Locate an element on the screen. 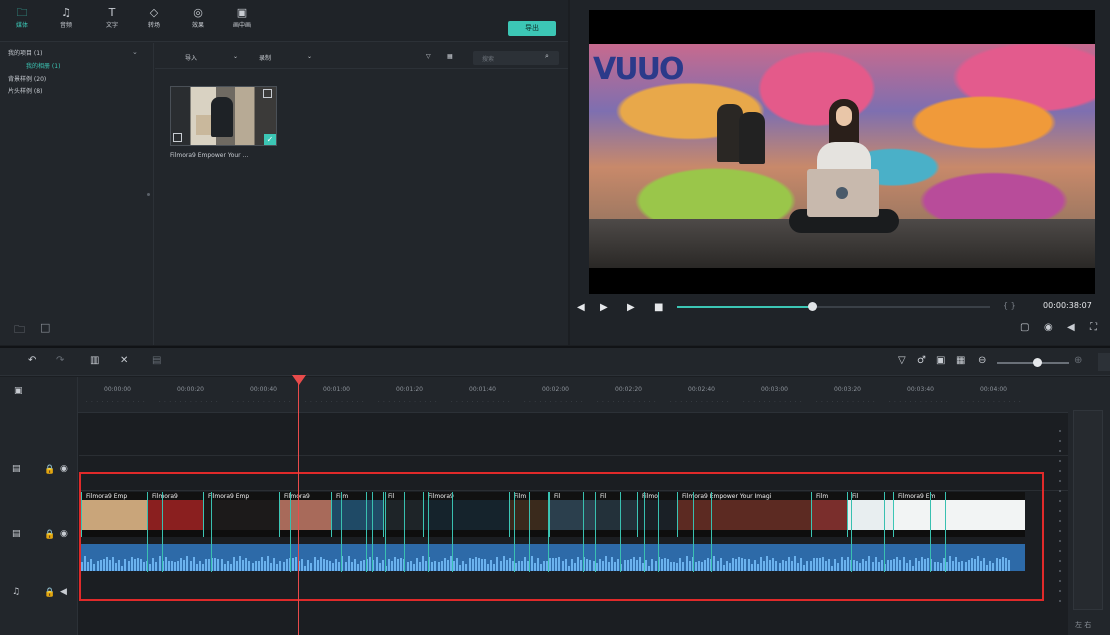 Image resolution: width=1110 pixels, height=635 pixels. next-frame-icon: ▶ is located at coordinates (631, 307).